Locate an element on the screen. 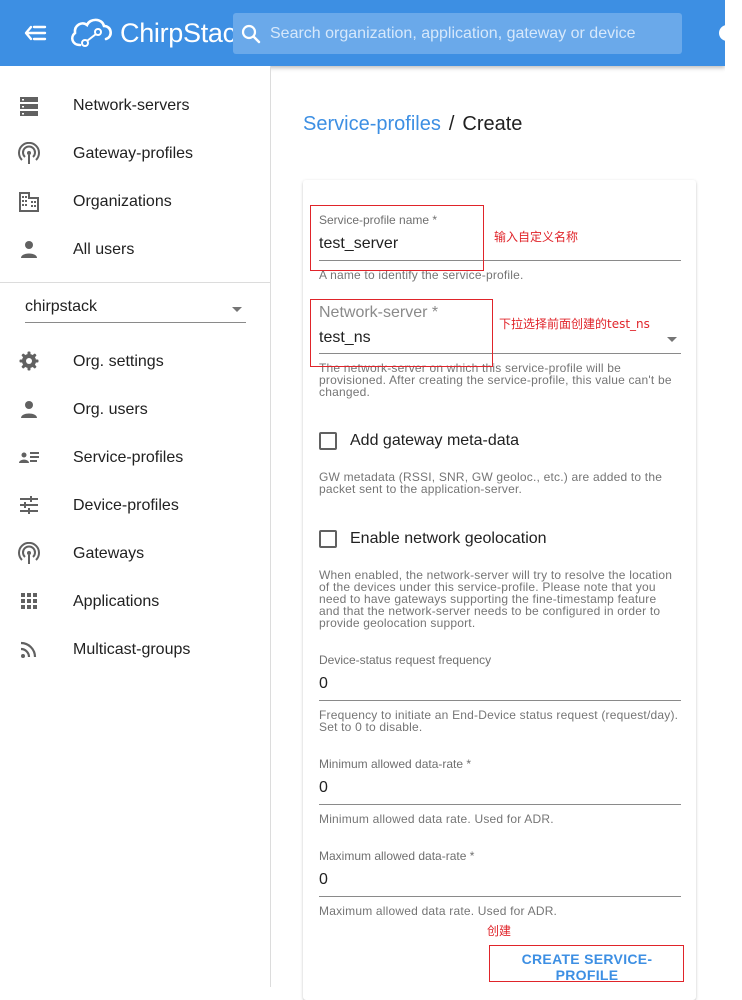 The width and height of the screenshot is (742, 1000). breadcrumb-link-service-profiles: Service-profiles is located at coordinates (372, 124).